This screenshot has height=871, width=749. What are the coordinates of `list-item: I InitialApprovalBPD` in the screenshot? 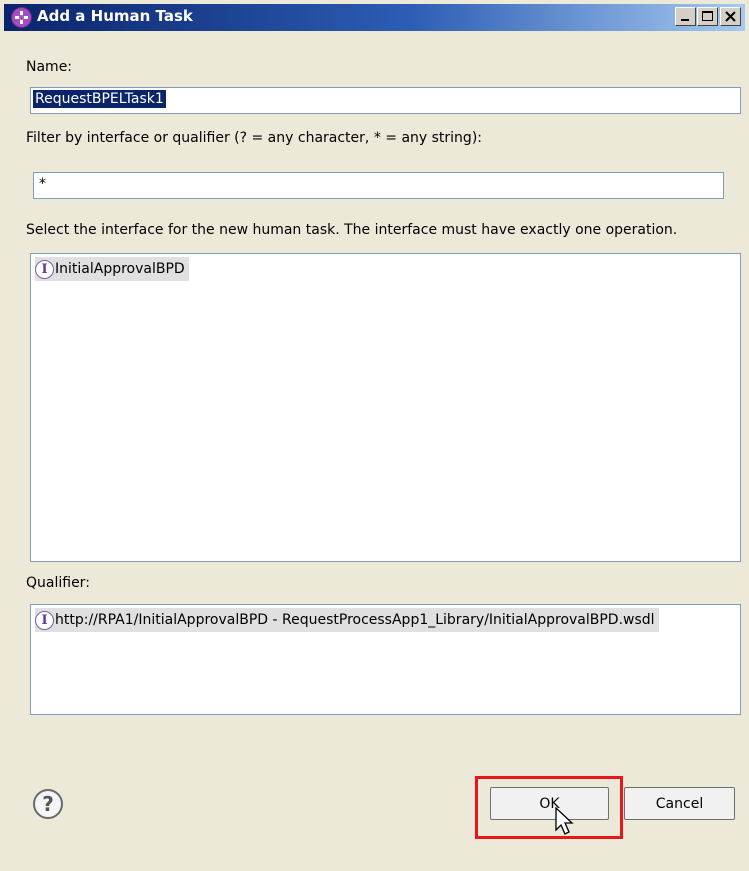 It's located at (112, 269).